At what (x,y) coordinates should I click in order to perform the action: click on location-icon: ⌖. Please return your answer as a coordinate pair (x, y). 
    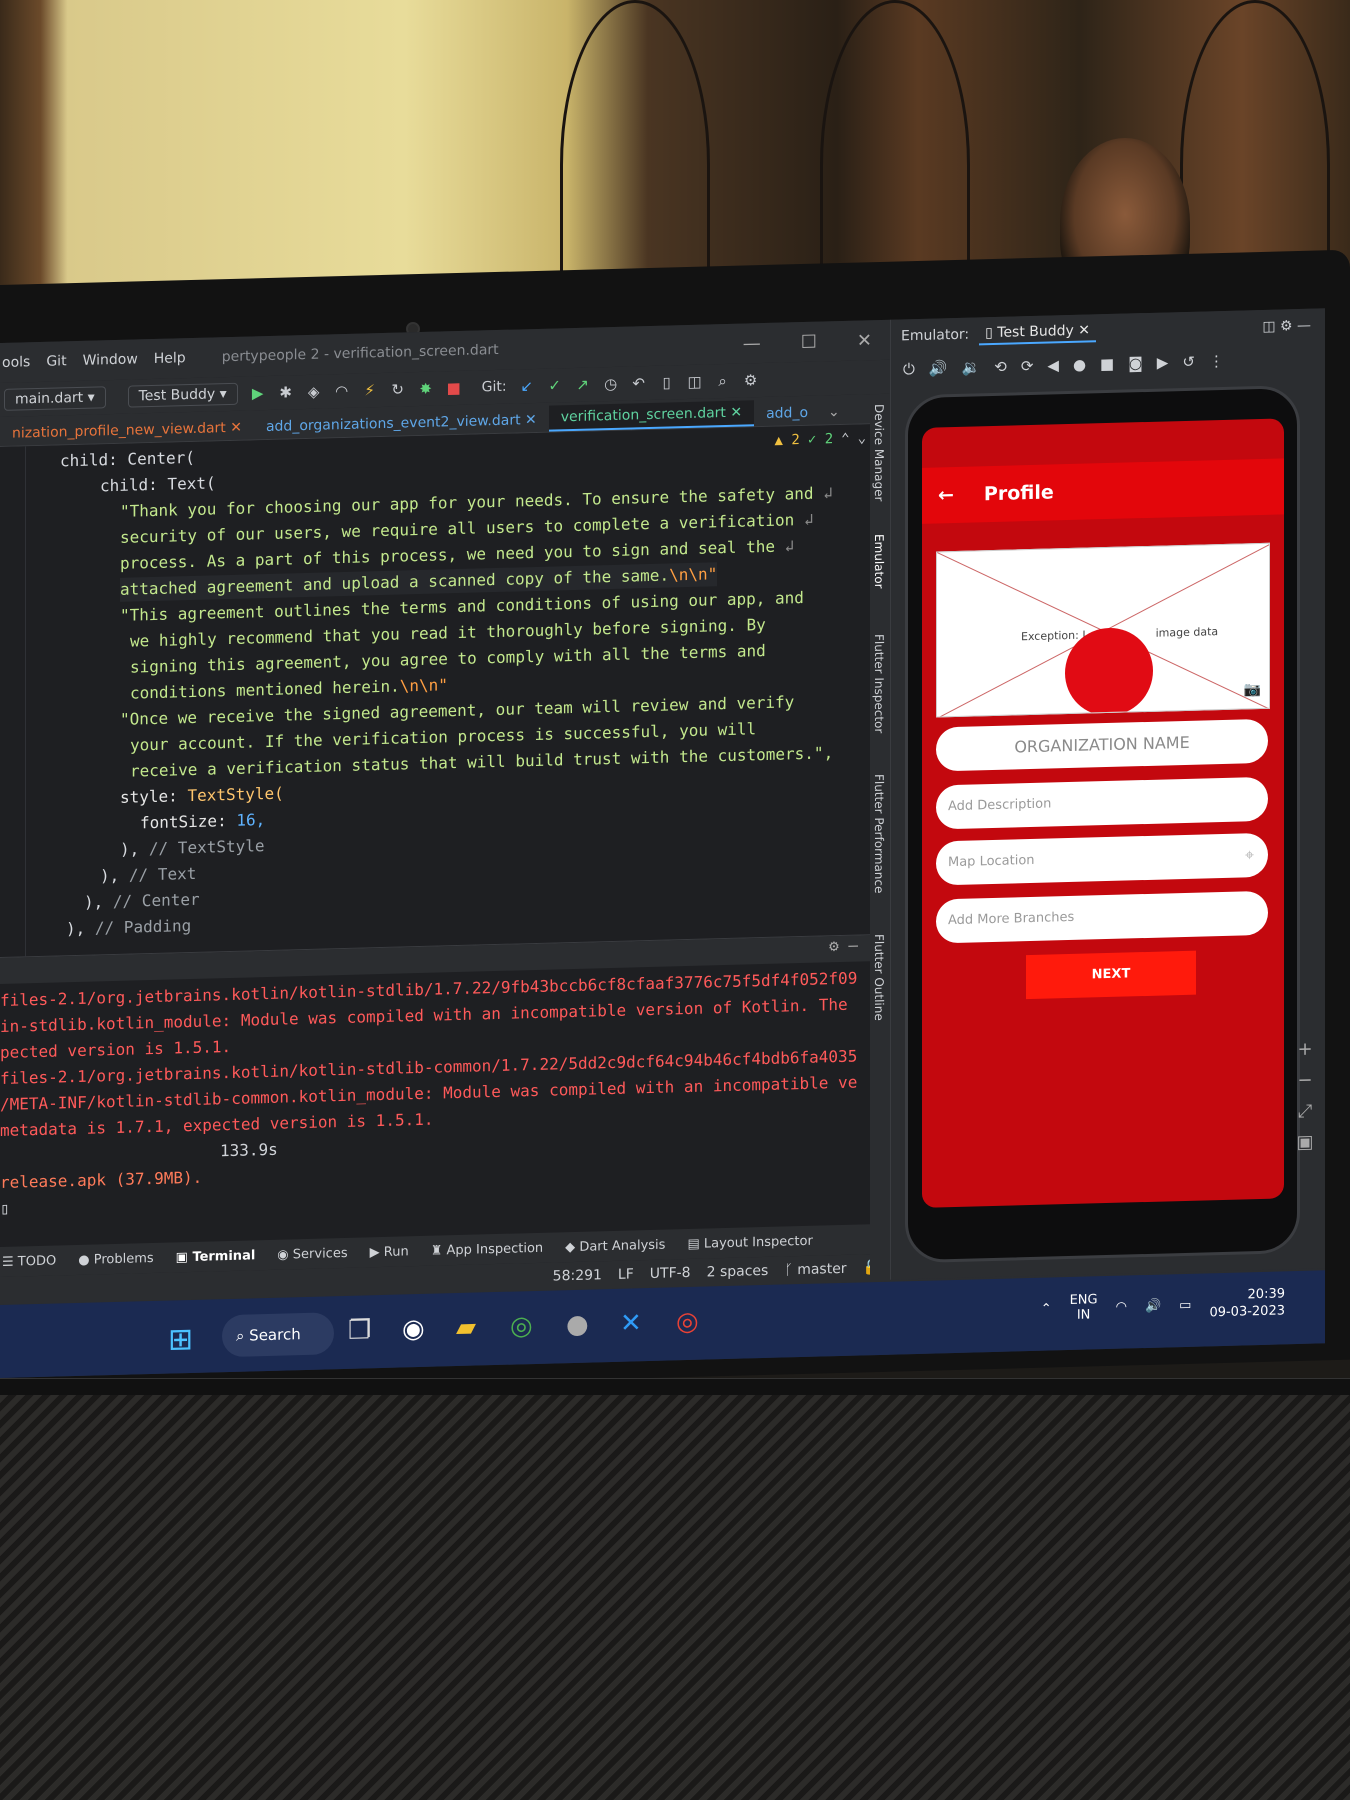
    Looking at the image, I should click on (1249, 855).